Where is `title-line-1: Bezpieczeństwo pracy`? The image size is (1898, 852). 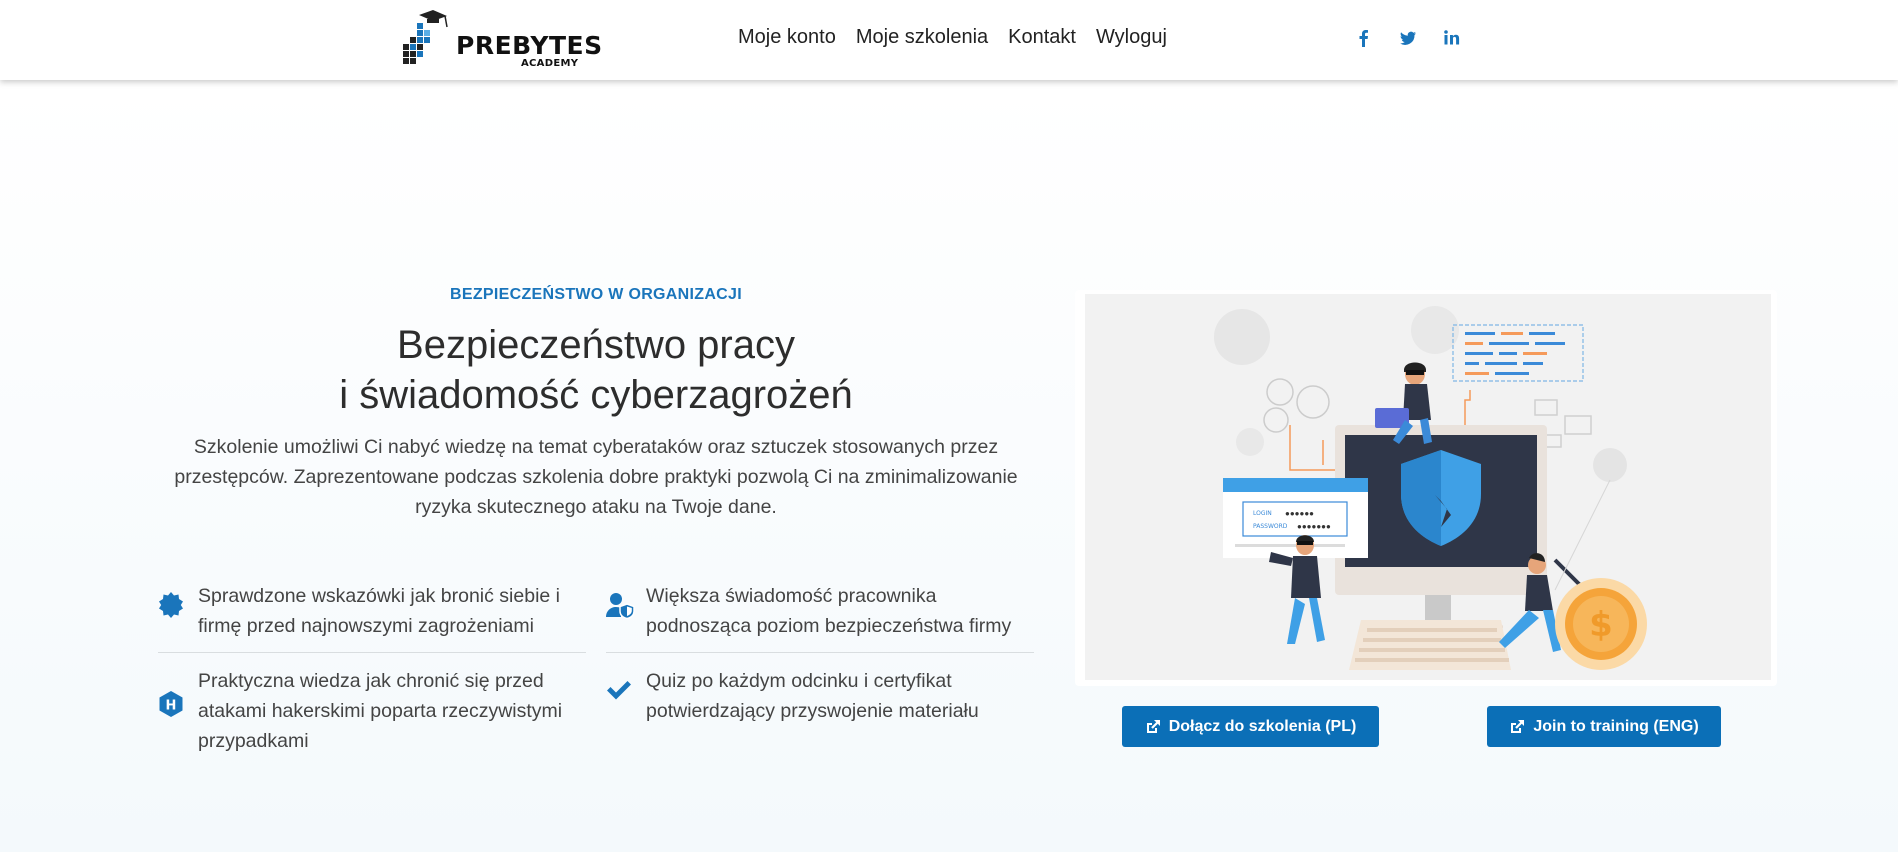 title-line-1: Bezpieczeństwo pracy is located at coordinates (596, 345).